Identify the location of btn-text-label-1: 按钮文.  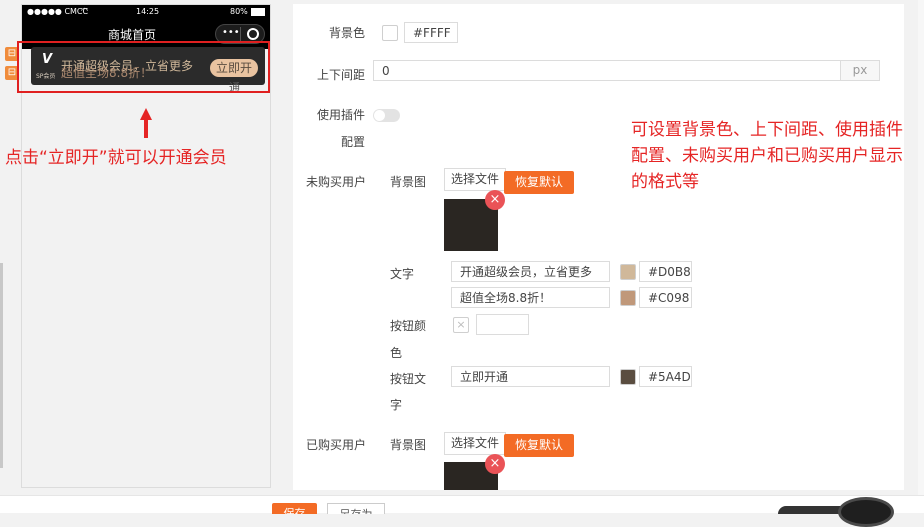
(408, 379).